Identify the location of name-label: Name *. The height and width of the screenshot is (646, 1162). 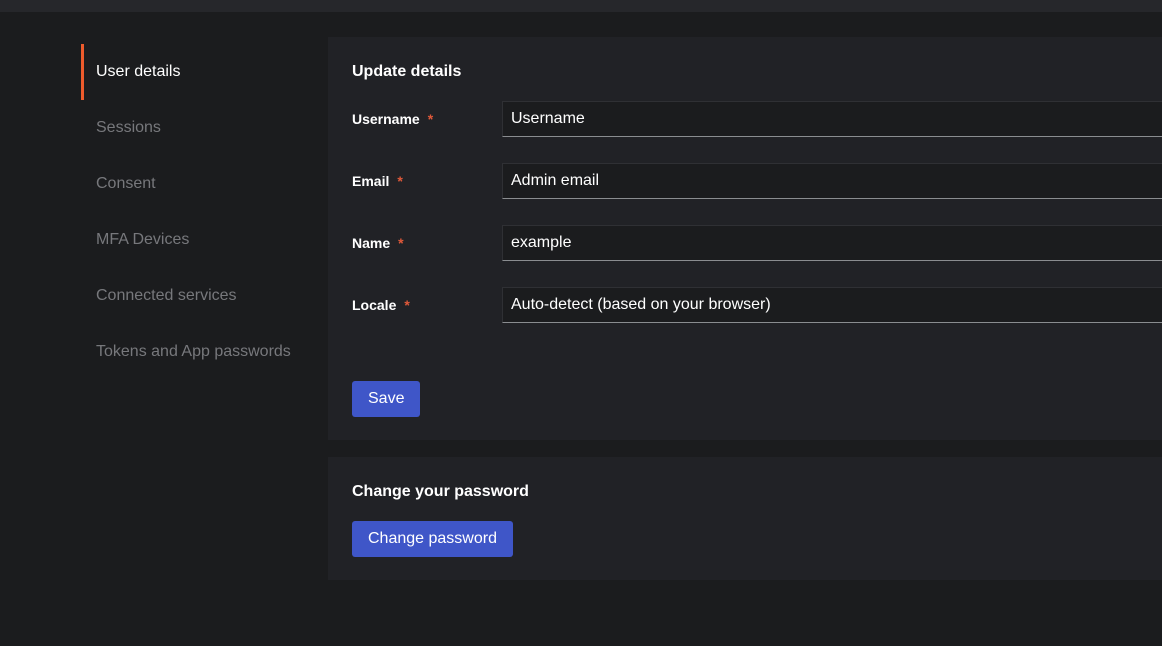
(378, 243).